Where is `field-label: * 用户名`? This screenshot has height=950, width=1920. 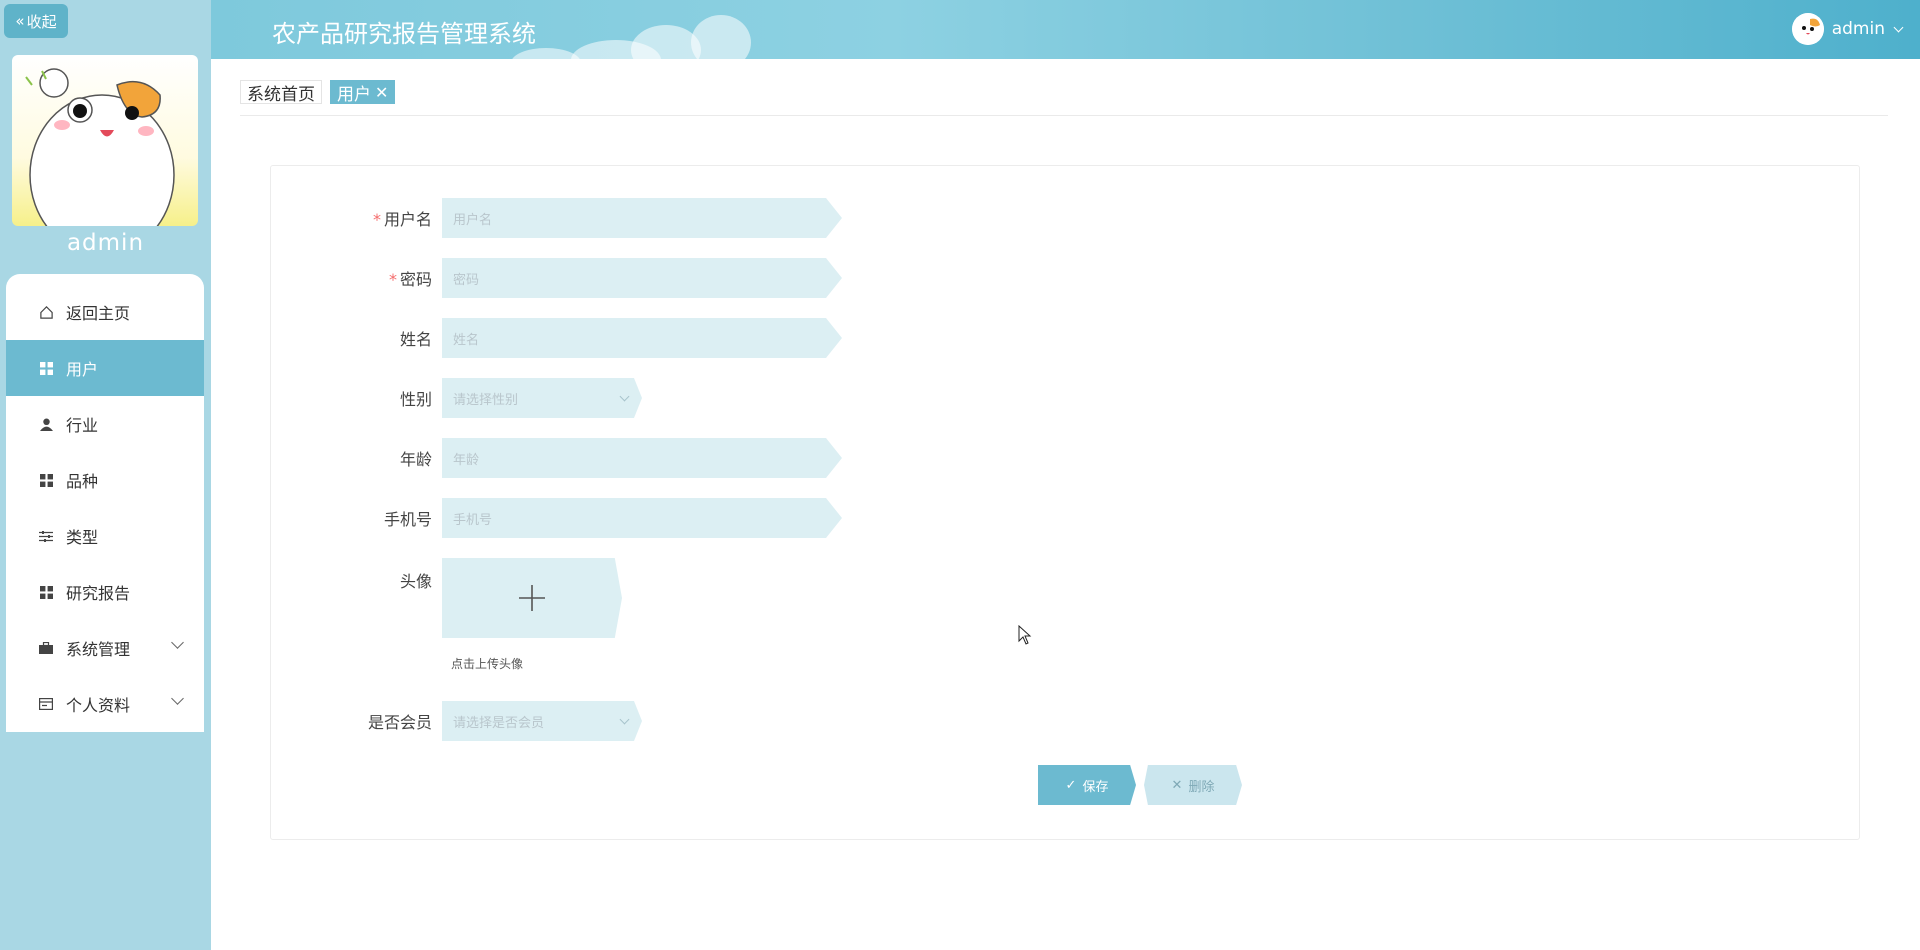
field-label: * 用户名 is located at coordinates (402, 219).